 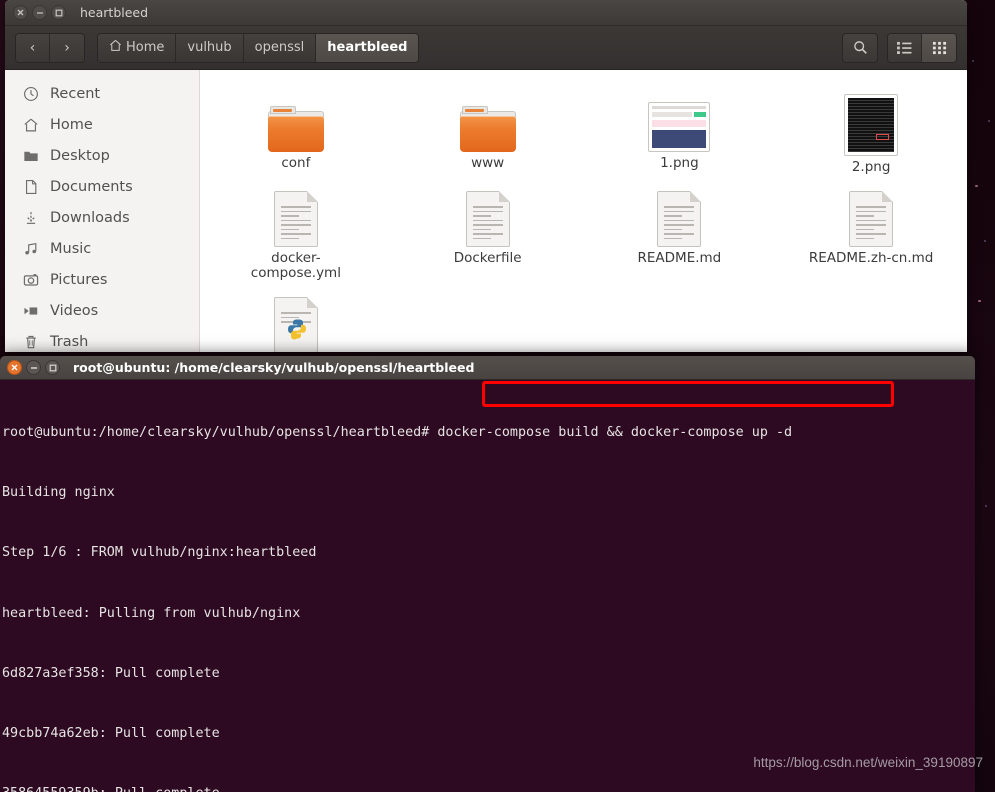 What do you see at coordinates (30, 310) in the screenshot?
I see `video-icon` at bounding box center [30, 310].